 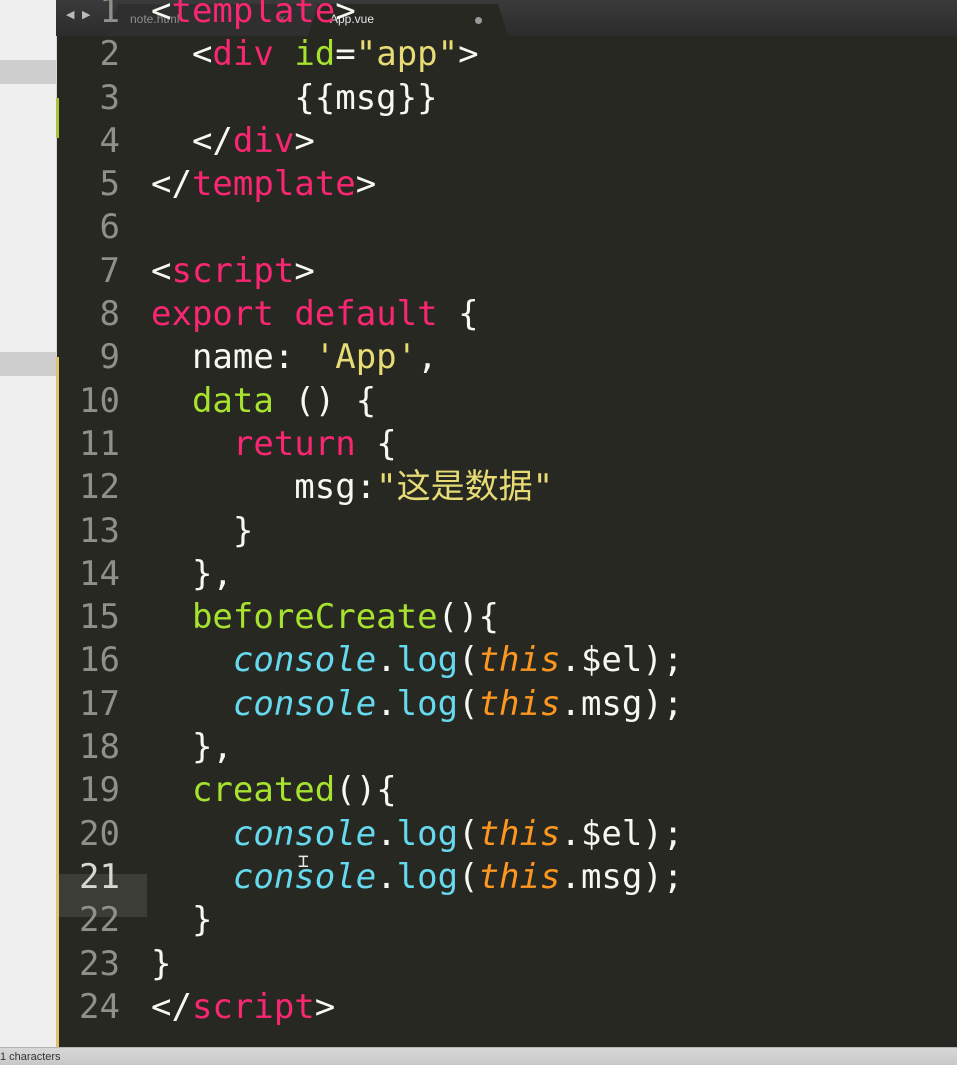 I want to click on code-text: export default {, so click(x=315, y=314).